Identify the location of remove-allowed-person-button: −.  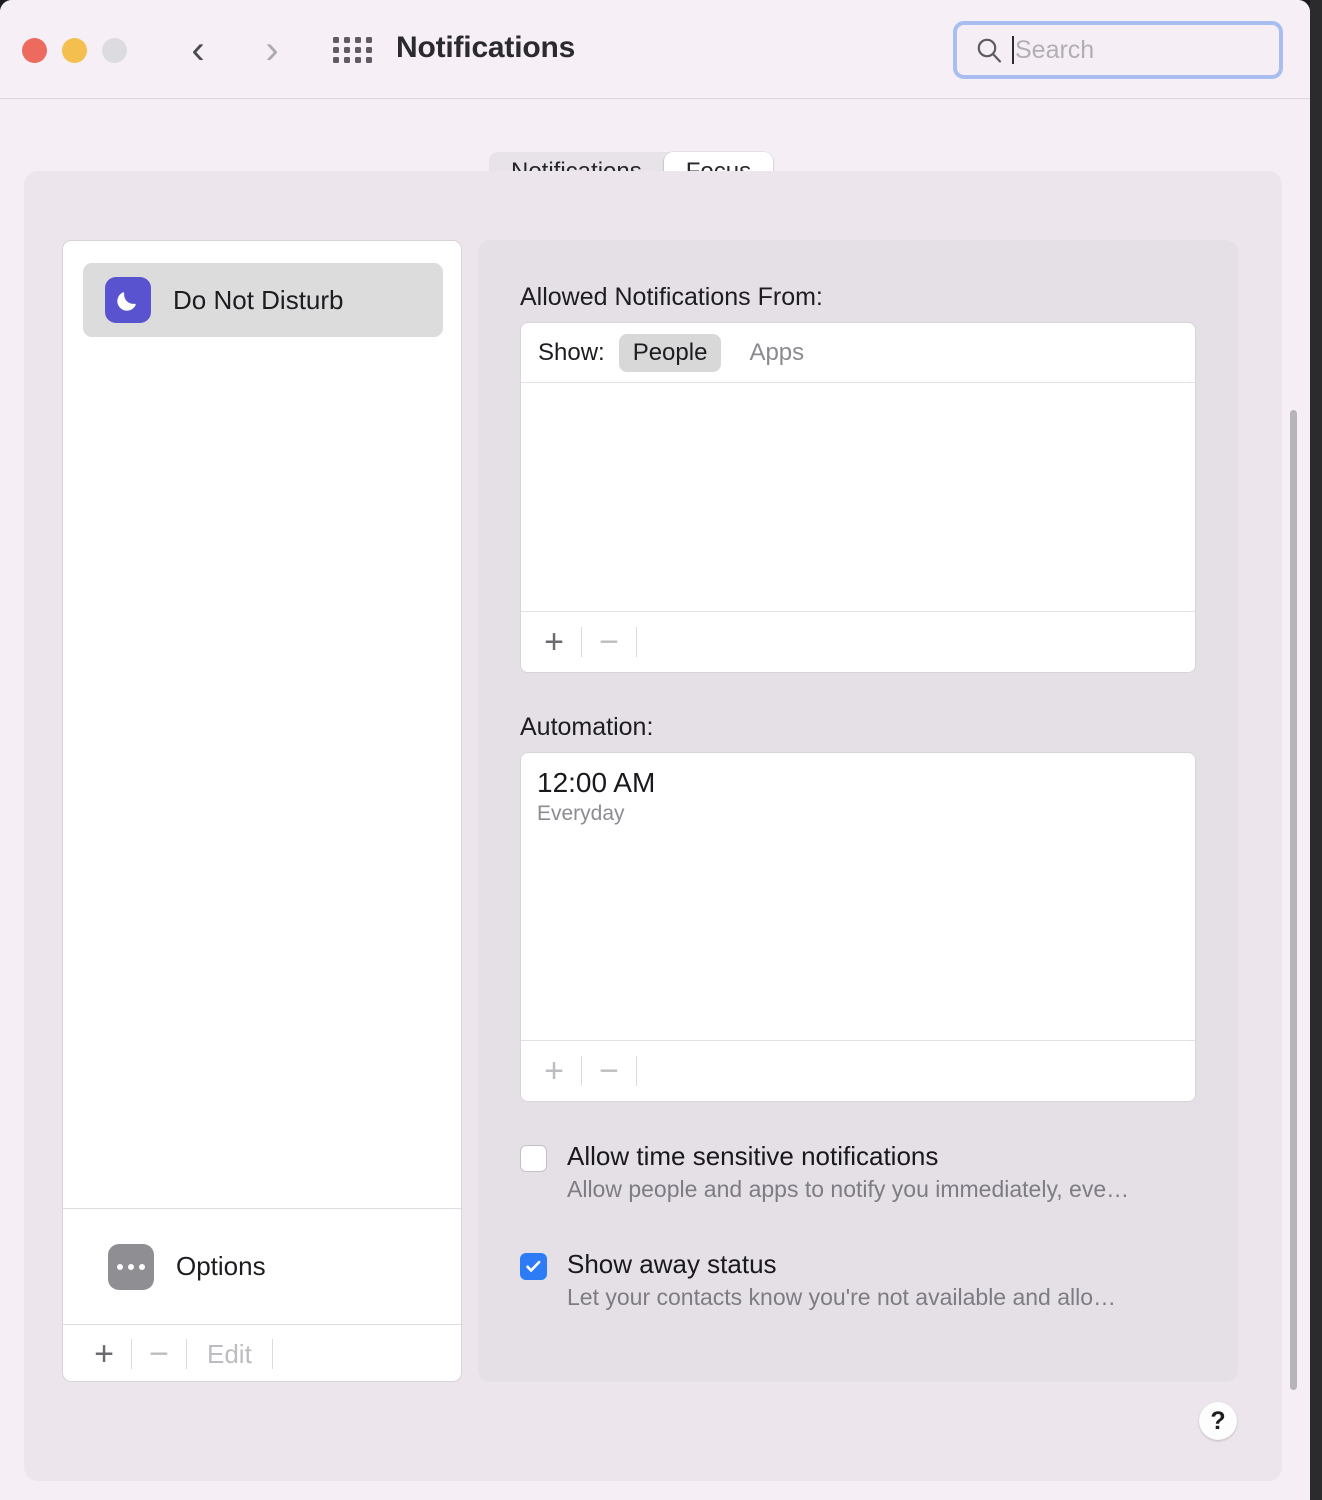
(609, 642).